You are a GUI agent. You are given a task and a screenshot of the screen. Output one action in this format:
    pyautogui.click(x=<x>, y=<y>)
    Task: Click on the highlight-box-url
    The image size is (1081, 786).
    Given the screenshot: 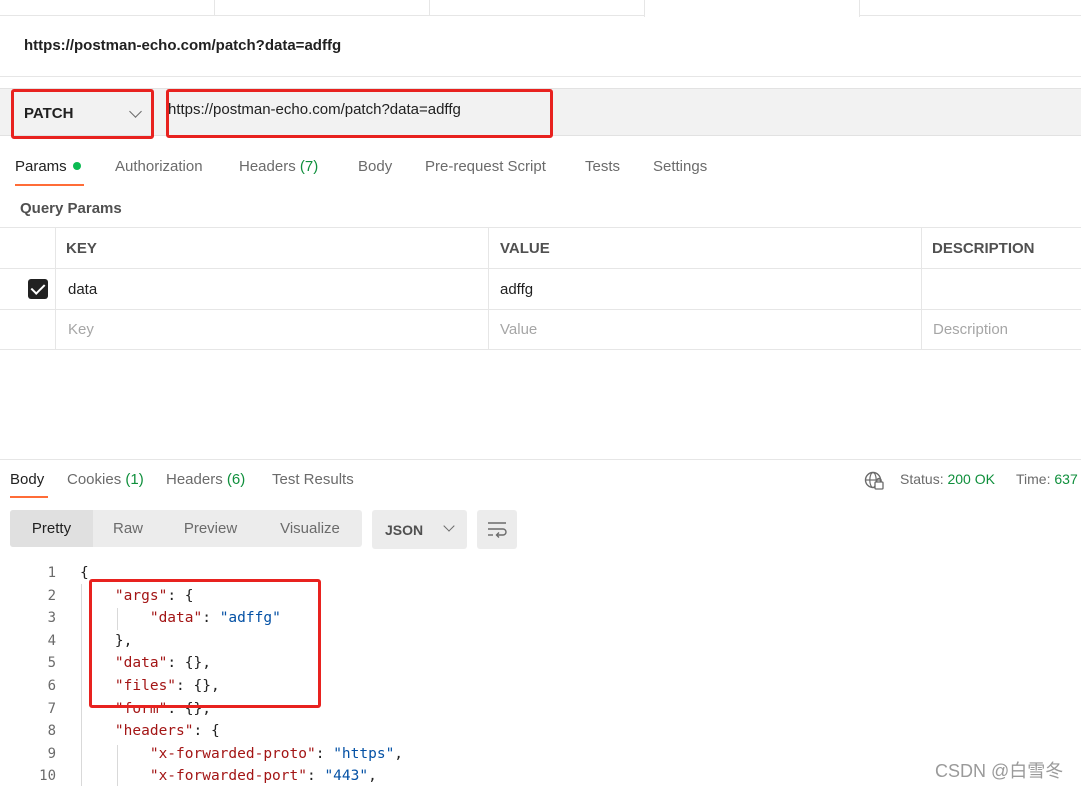 What is the action you would take?
    pyautogui.click(x=359, y=113)
    